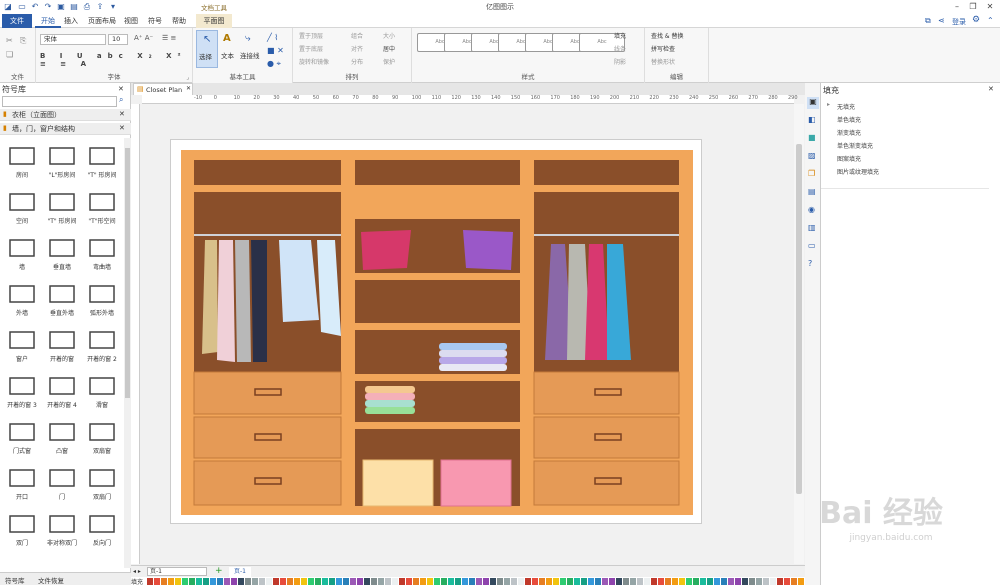 This screenshot has height=586, width=1000. Describe the element at coordinates (121, 100) in the screenshot. I see `search-icon: ⌕` at that location.